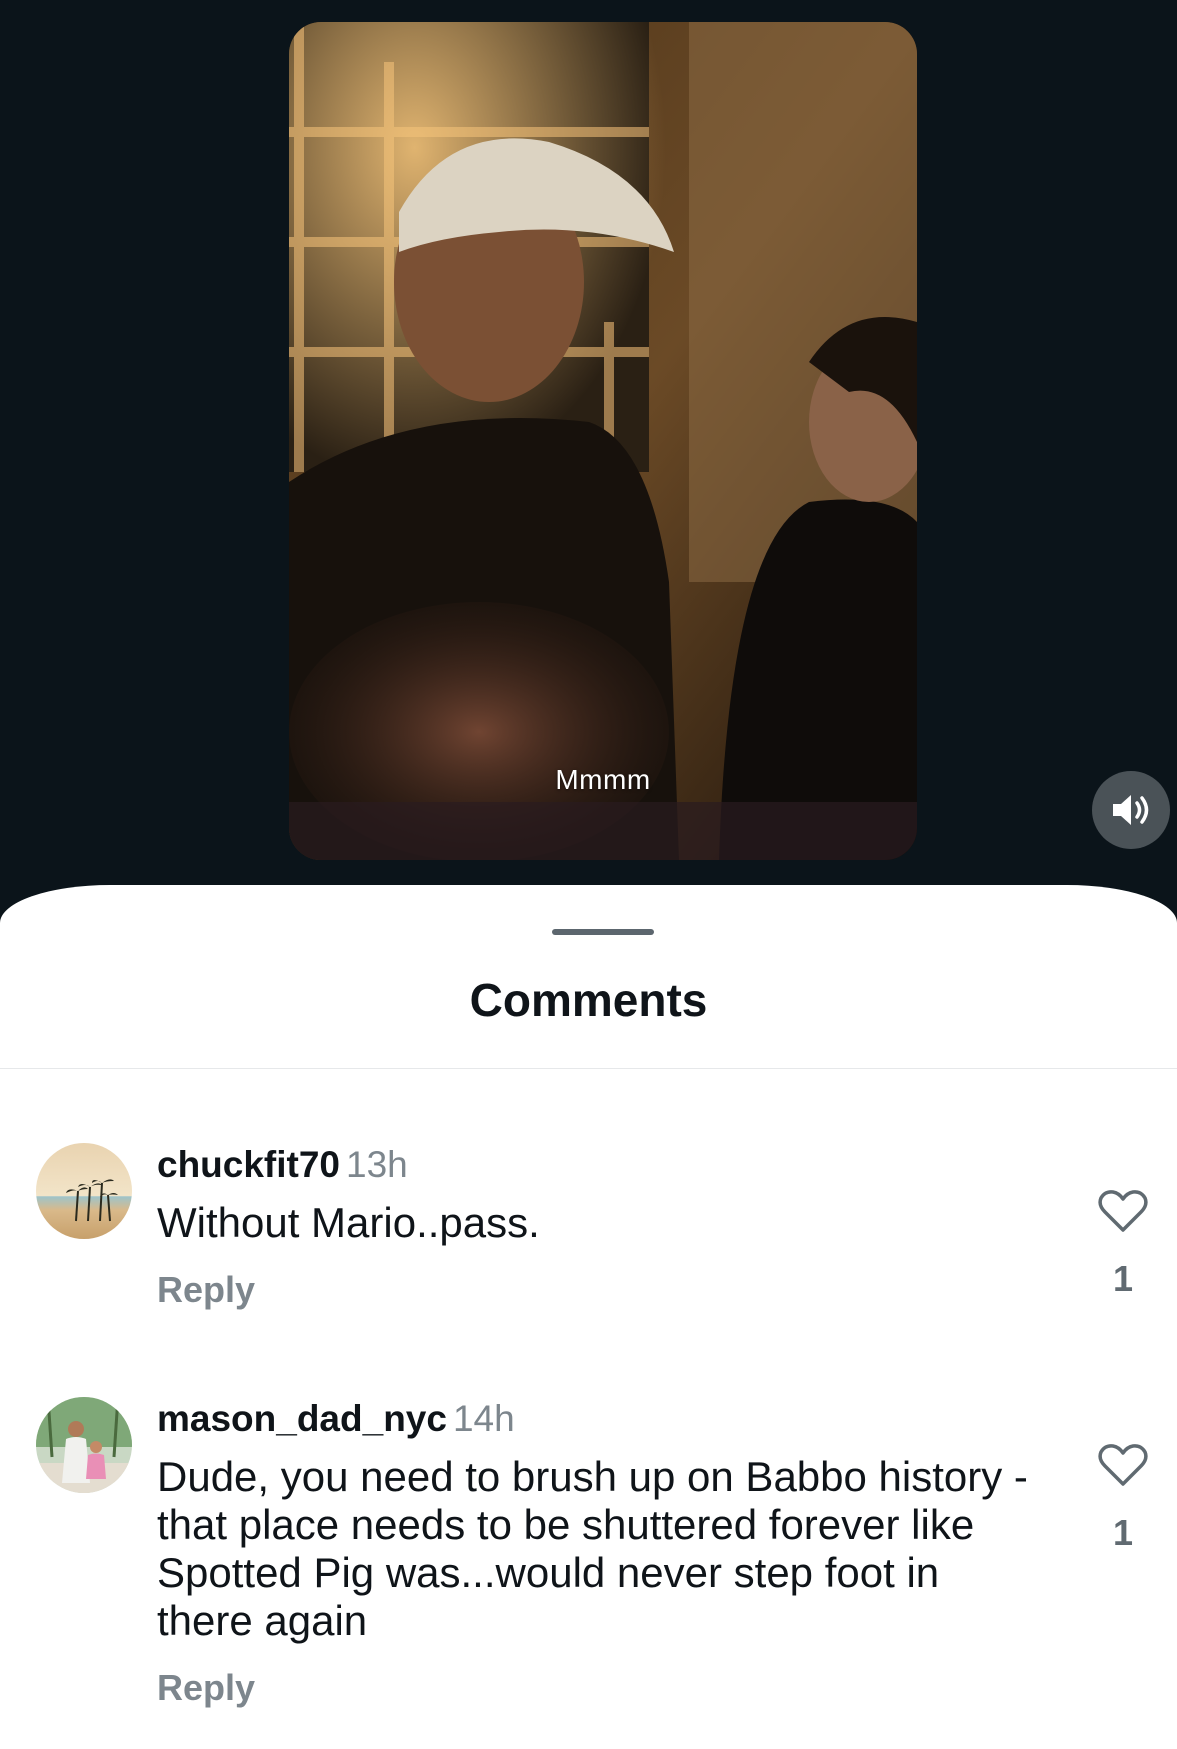  What do you see at coordinates (603, 779) in the screenshot?
I see `video-caption: Mmmm` at bounding box center [603, 779].